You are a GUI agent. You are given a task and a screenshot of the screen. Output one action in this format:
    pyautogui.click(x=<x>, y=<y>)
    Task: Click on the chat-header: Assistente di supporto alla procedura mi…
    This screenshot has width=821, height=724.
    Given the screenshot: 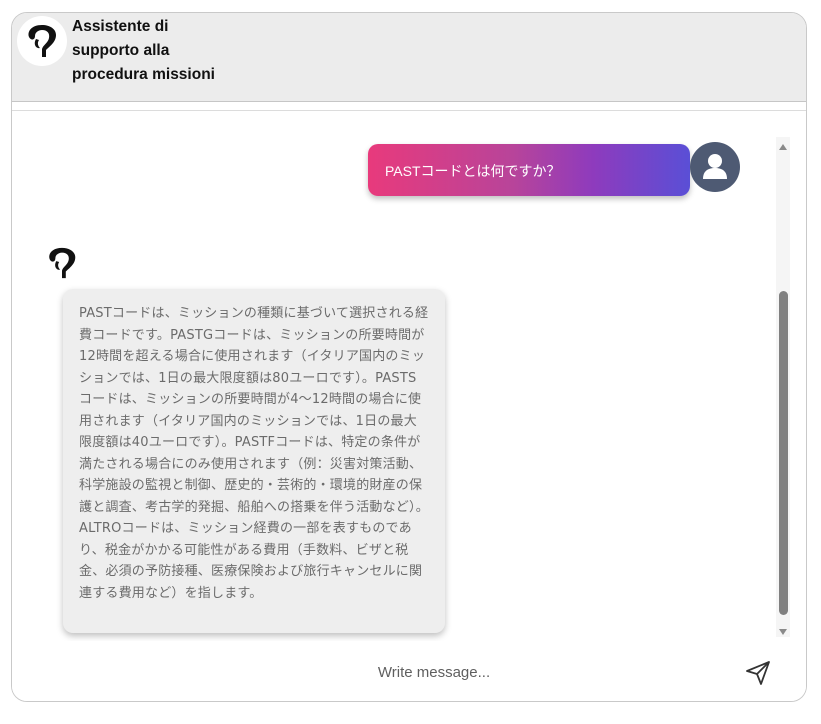 What is the action you would take?
    pyautogui.click(x=409, y=57)
    